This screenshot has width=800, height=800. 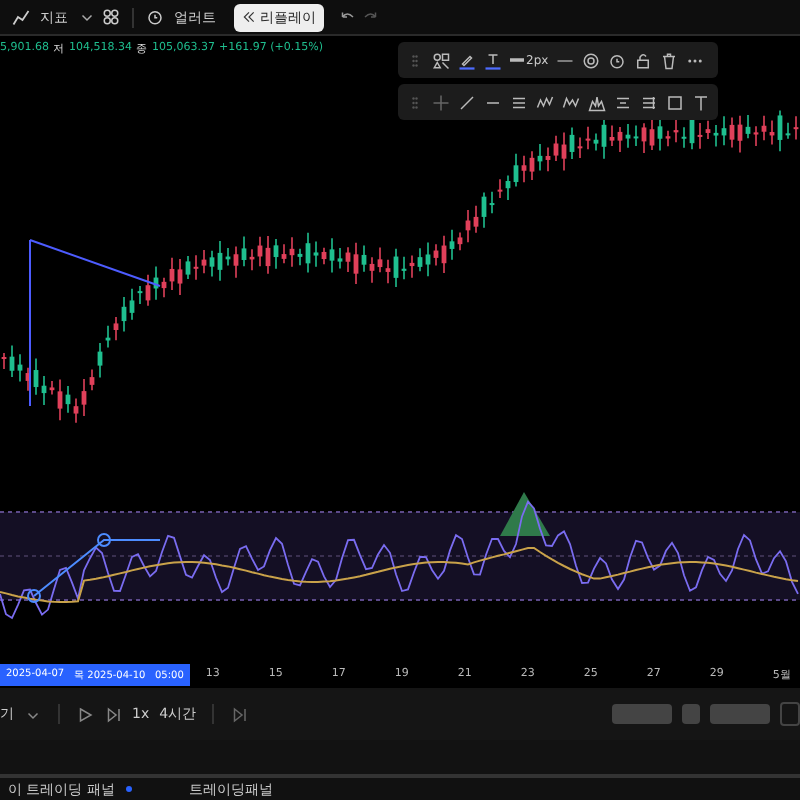 What do you see at coordinates (597, 102) in the screenshot?
I see `pattern-icon` at bounding box center [597, 102].